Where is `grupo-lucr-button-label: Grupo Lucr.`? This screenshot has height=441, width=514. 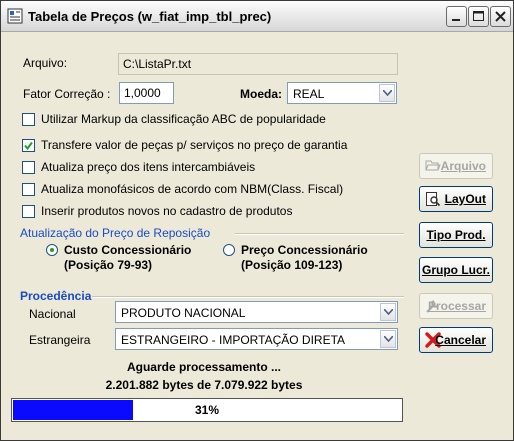
grupo-lucr-button-label: Grupo Lucr. is located at coordinates (455, 270).